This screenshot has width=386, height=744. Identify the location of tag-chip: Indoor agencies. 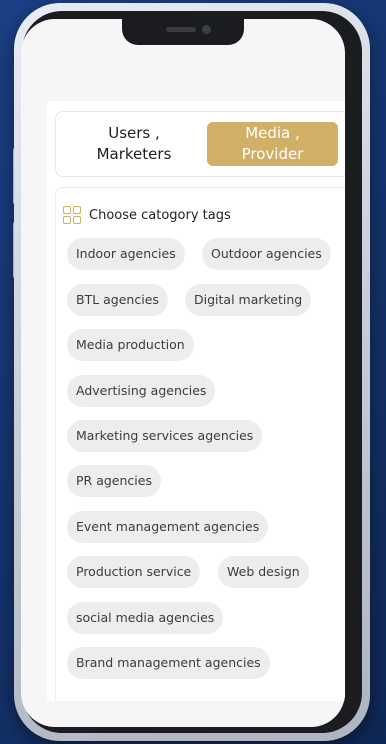
(126, 254).